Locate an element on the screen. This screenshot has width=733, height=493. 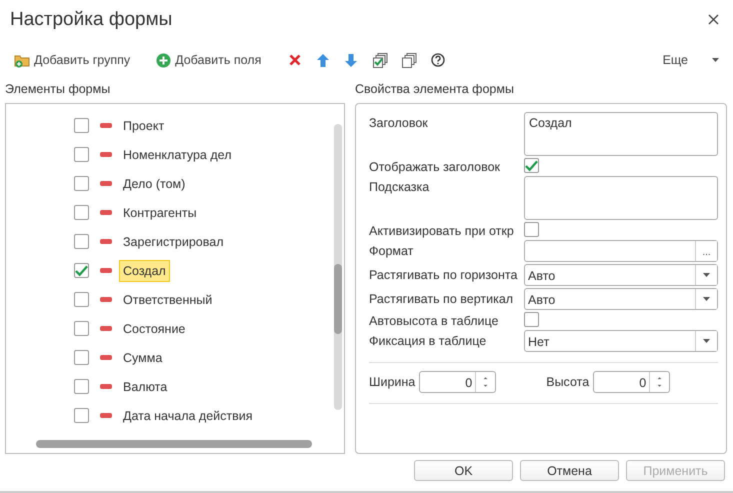
tree-item: Валюта is located at coordinates (145, 387).